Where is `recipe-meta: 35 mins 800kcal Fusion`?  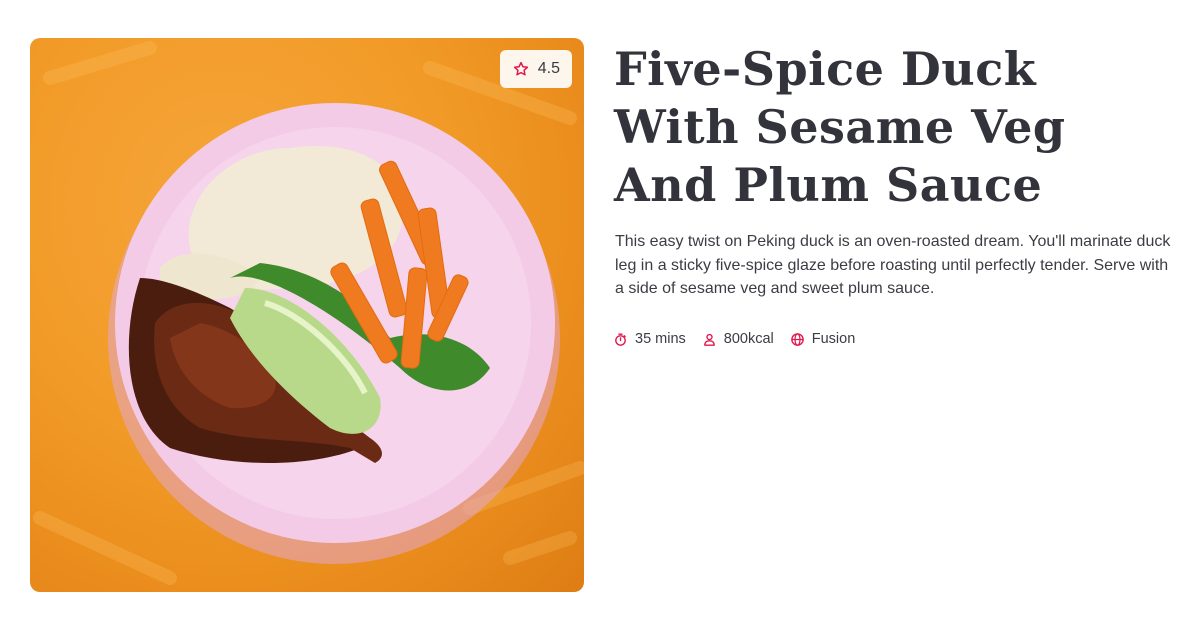 recipe-meta: 35 mins 800kcal Fusion is located at coordinates (734, 339).